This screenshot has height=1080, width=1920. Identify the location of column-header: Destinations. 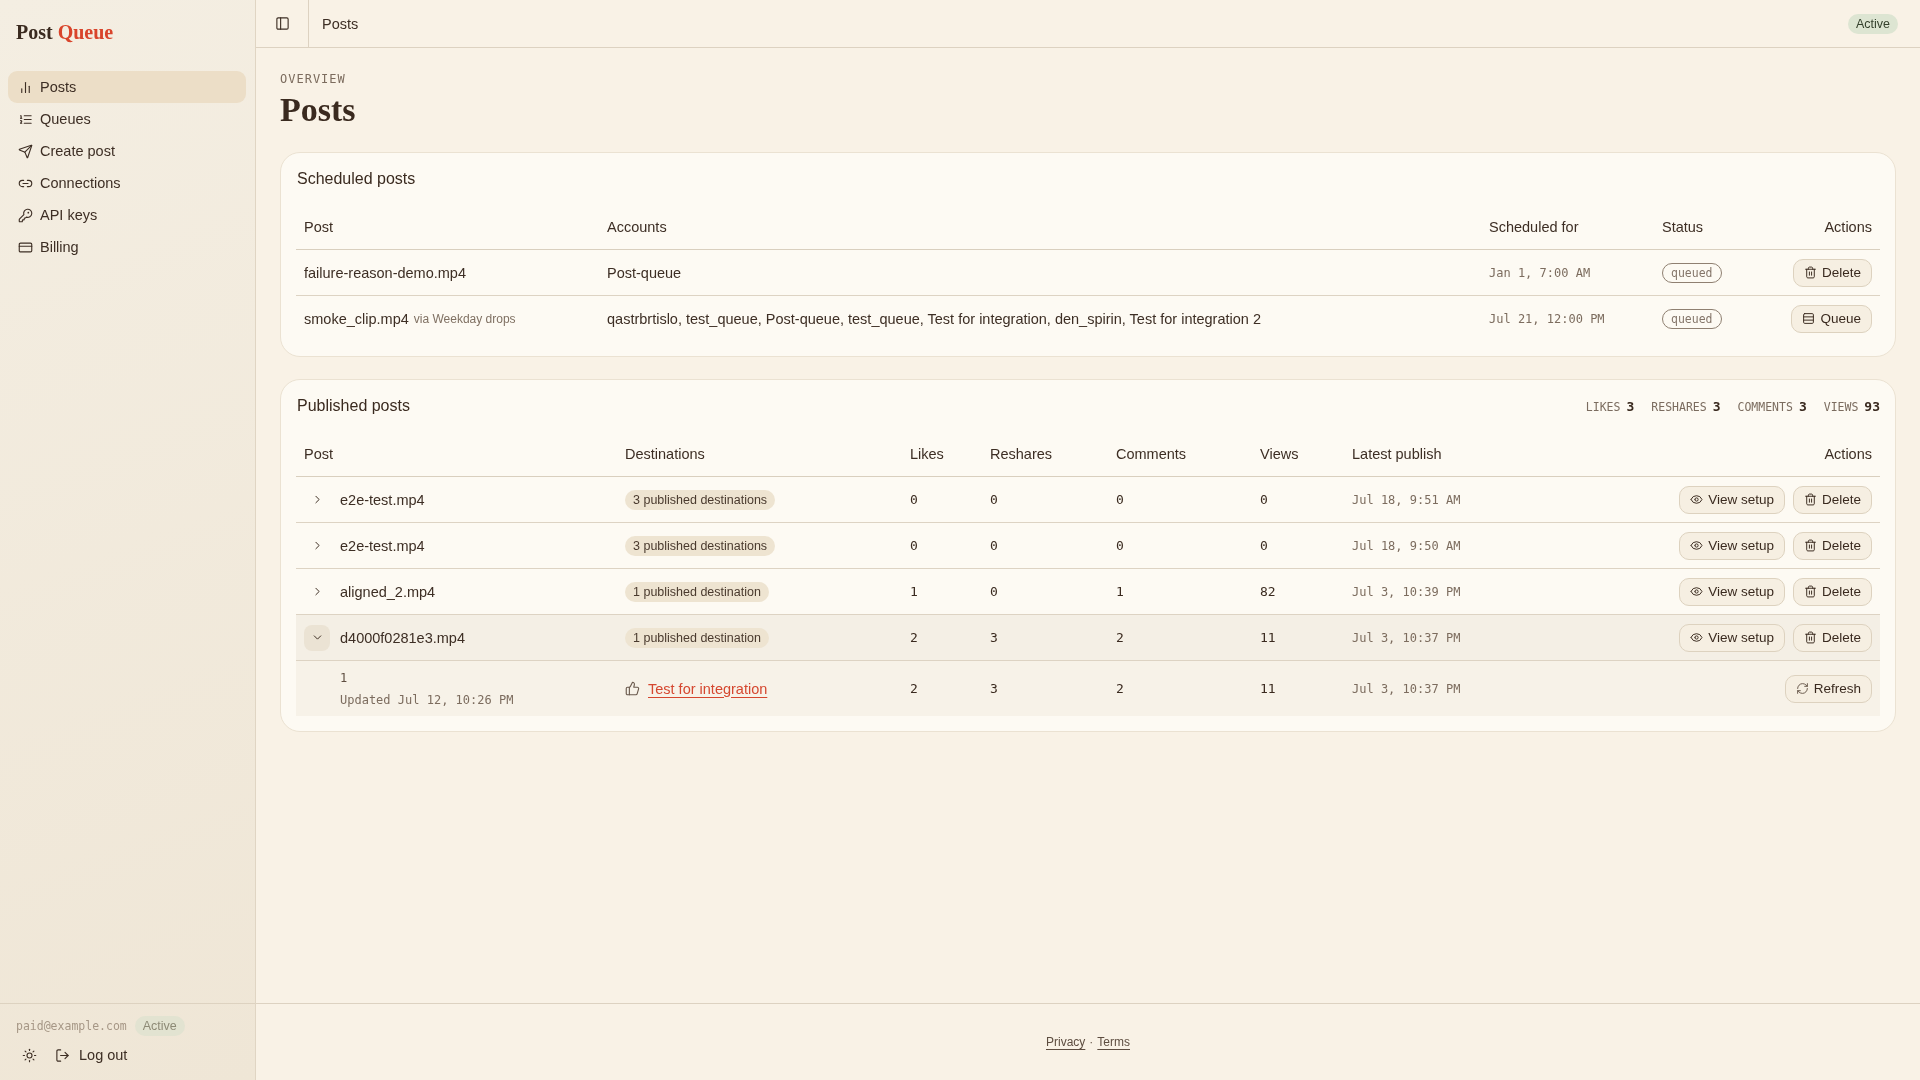
(665, 454).